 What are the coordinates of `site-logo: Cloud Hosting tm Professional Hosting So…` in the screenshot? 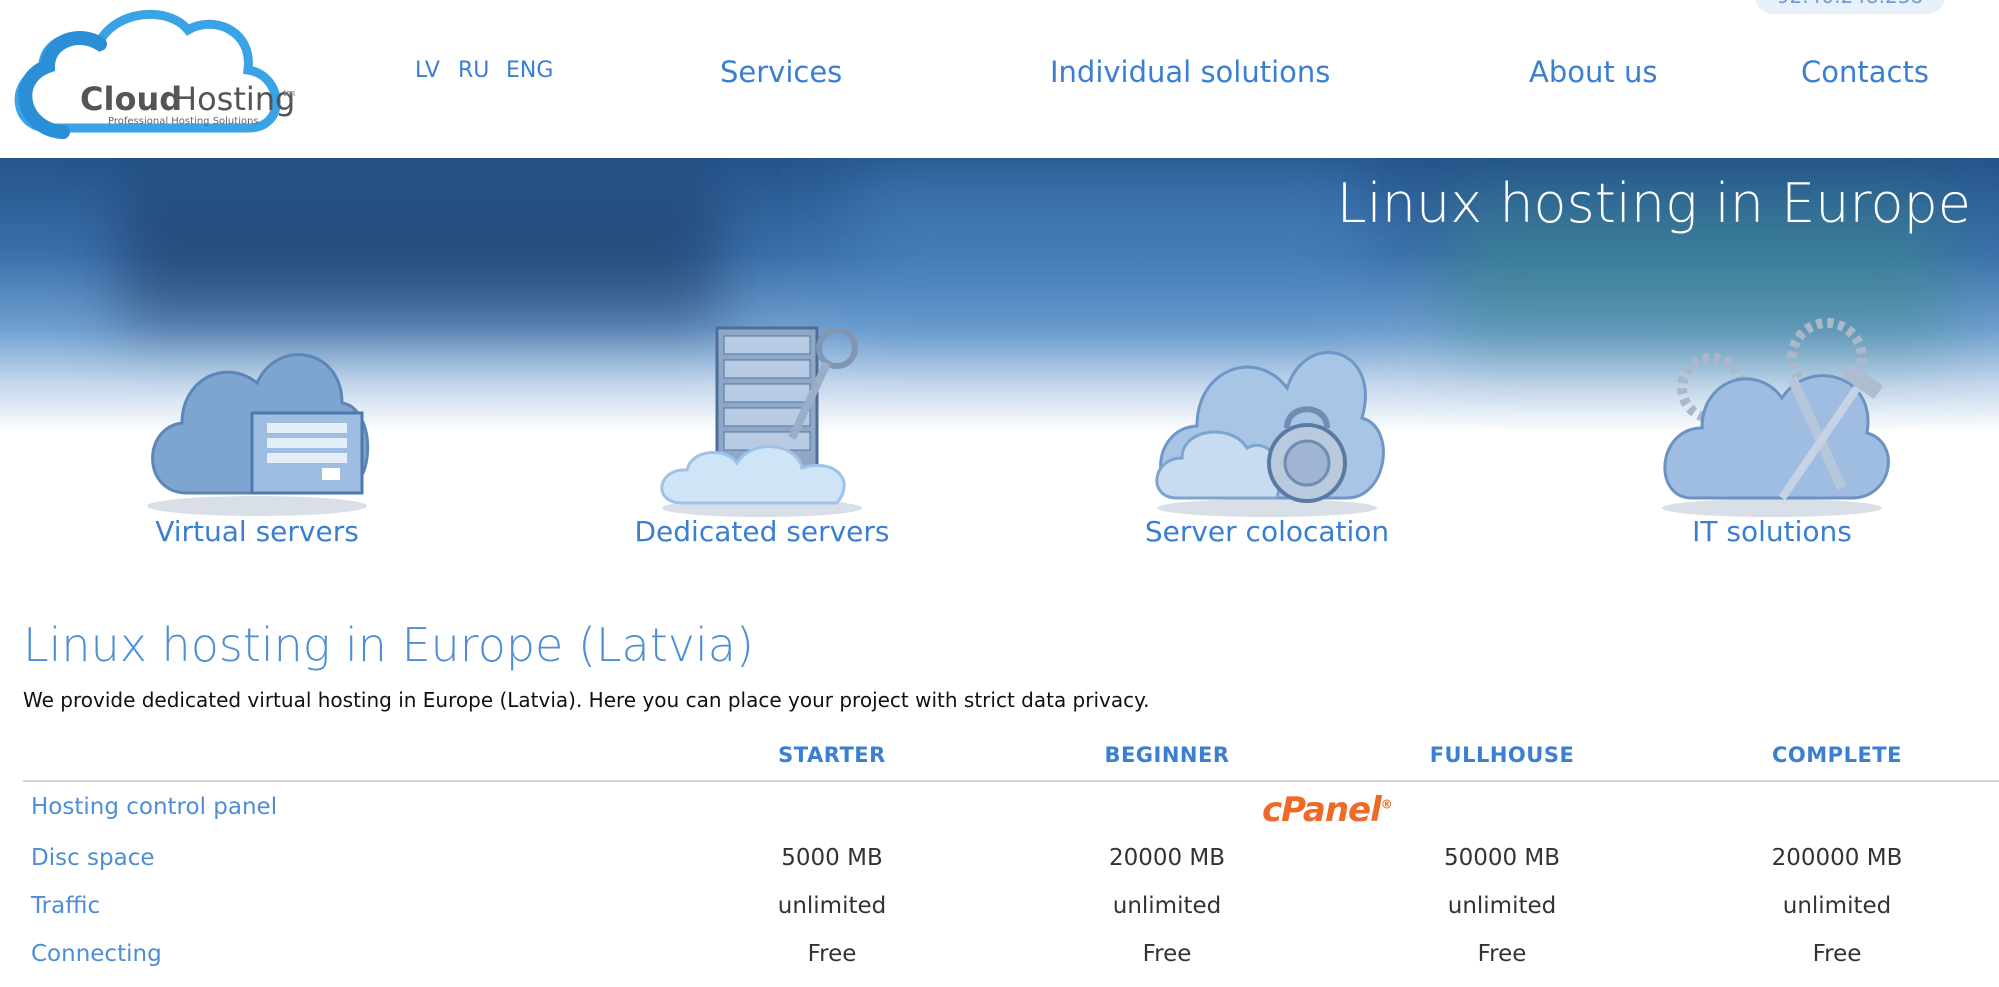 It's located at (168, 70).